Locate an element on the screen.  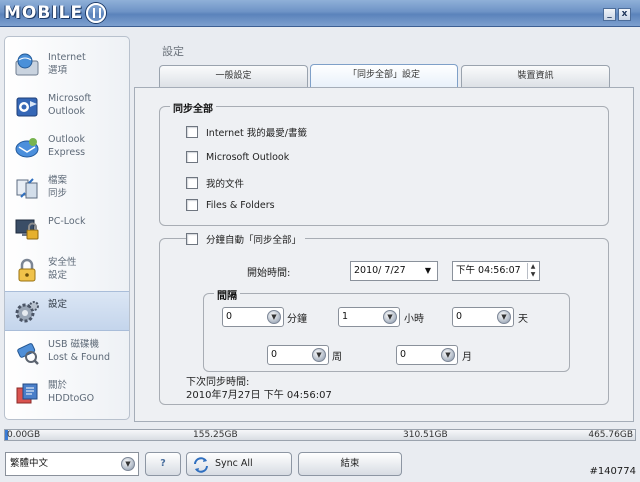
mobile-logo: MOBILE is located at coordinates (55, 13).